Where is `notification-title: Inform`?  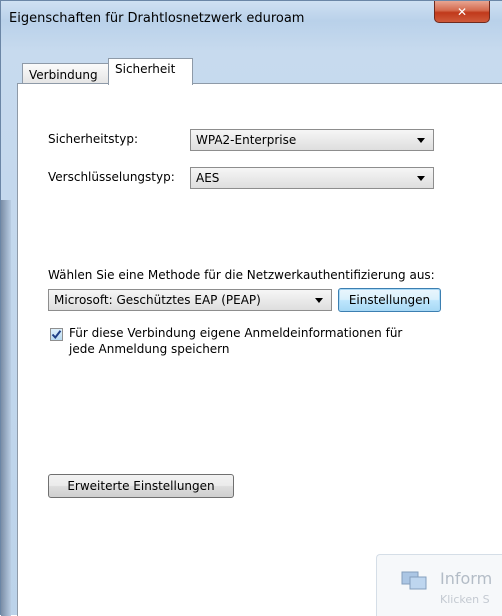 notification-title: Inform is located at coordinates (466, 578).